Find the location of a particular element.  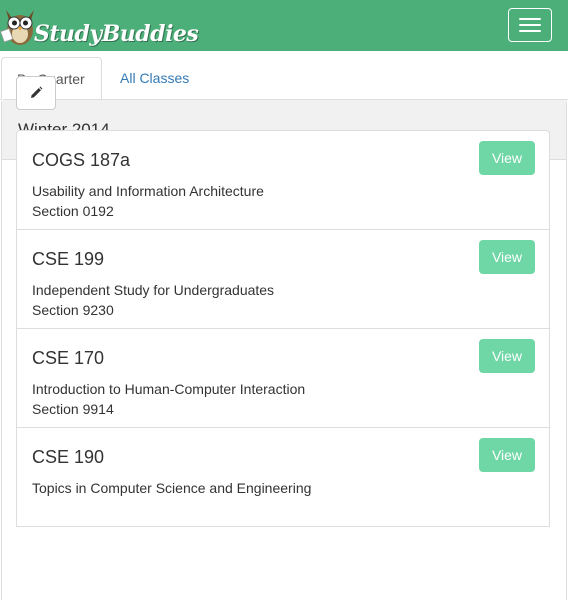

edit-button is located at coordinates (36, 93).